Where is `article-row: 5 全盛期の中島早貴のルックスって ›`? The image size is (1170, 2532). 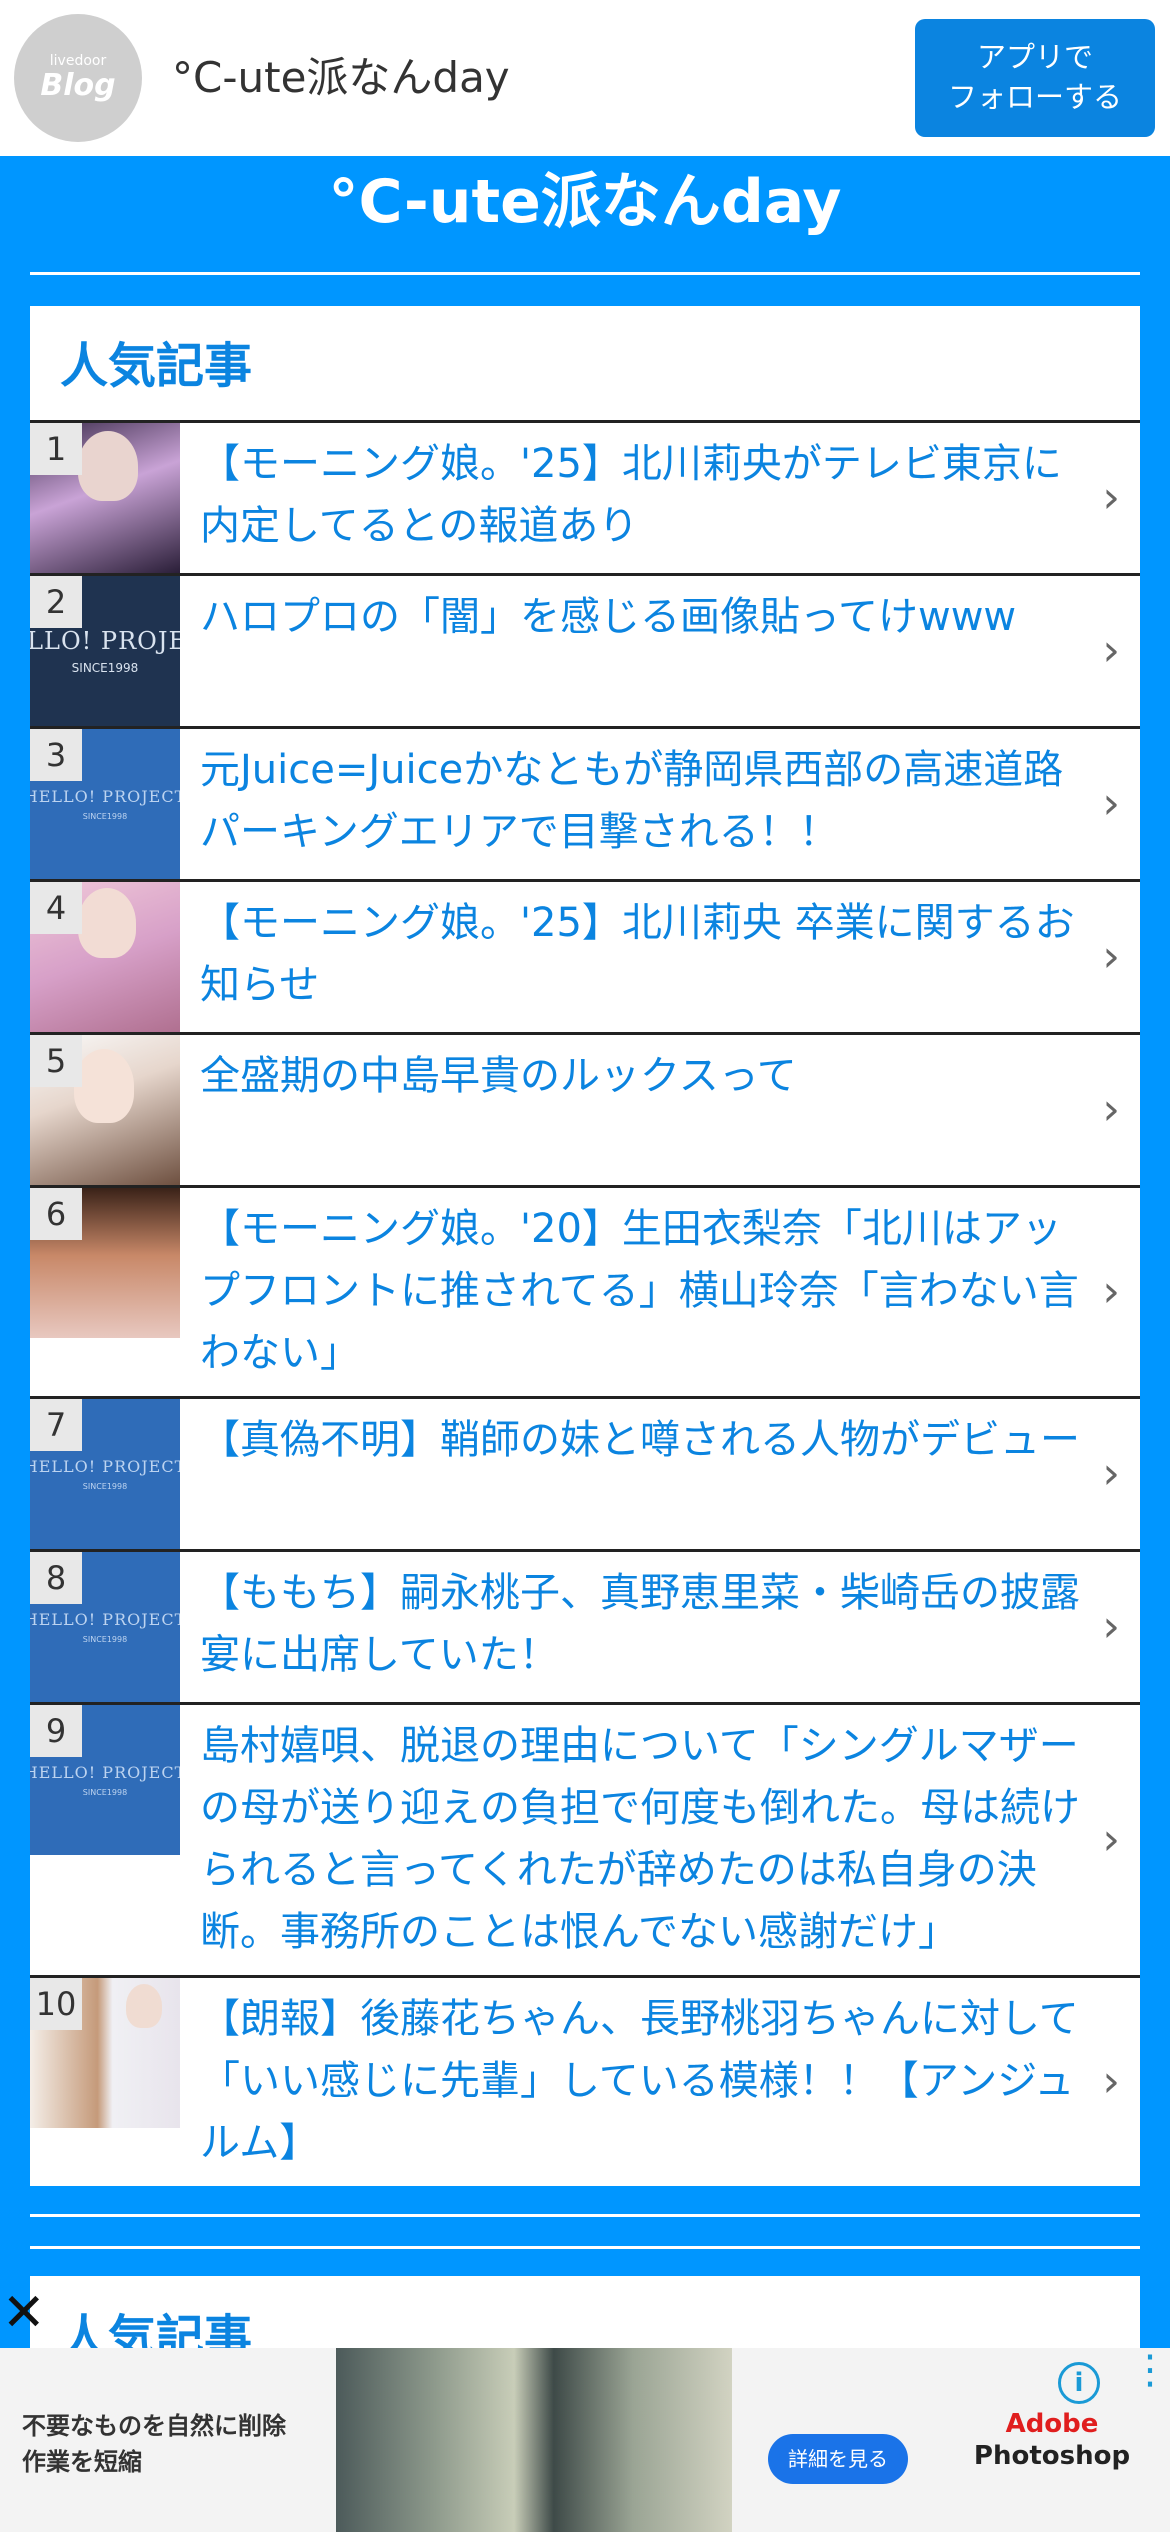 article-row: 5 全盛期の中島早貴のルックスって › is located at coordinates (585, 1108).